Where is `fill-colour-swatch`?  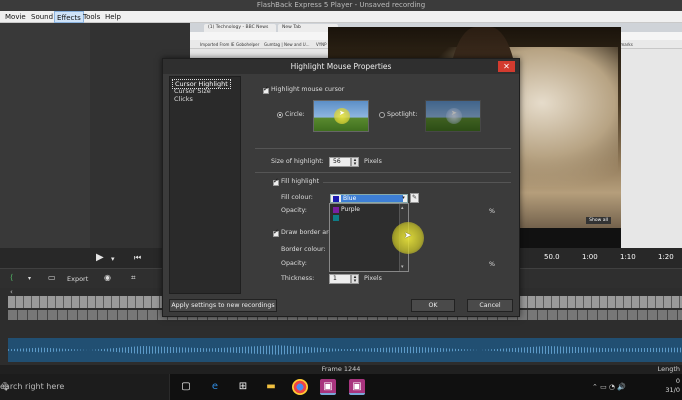 fill-colour-swatch is located at coordinates (336, 199).